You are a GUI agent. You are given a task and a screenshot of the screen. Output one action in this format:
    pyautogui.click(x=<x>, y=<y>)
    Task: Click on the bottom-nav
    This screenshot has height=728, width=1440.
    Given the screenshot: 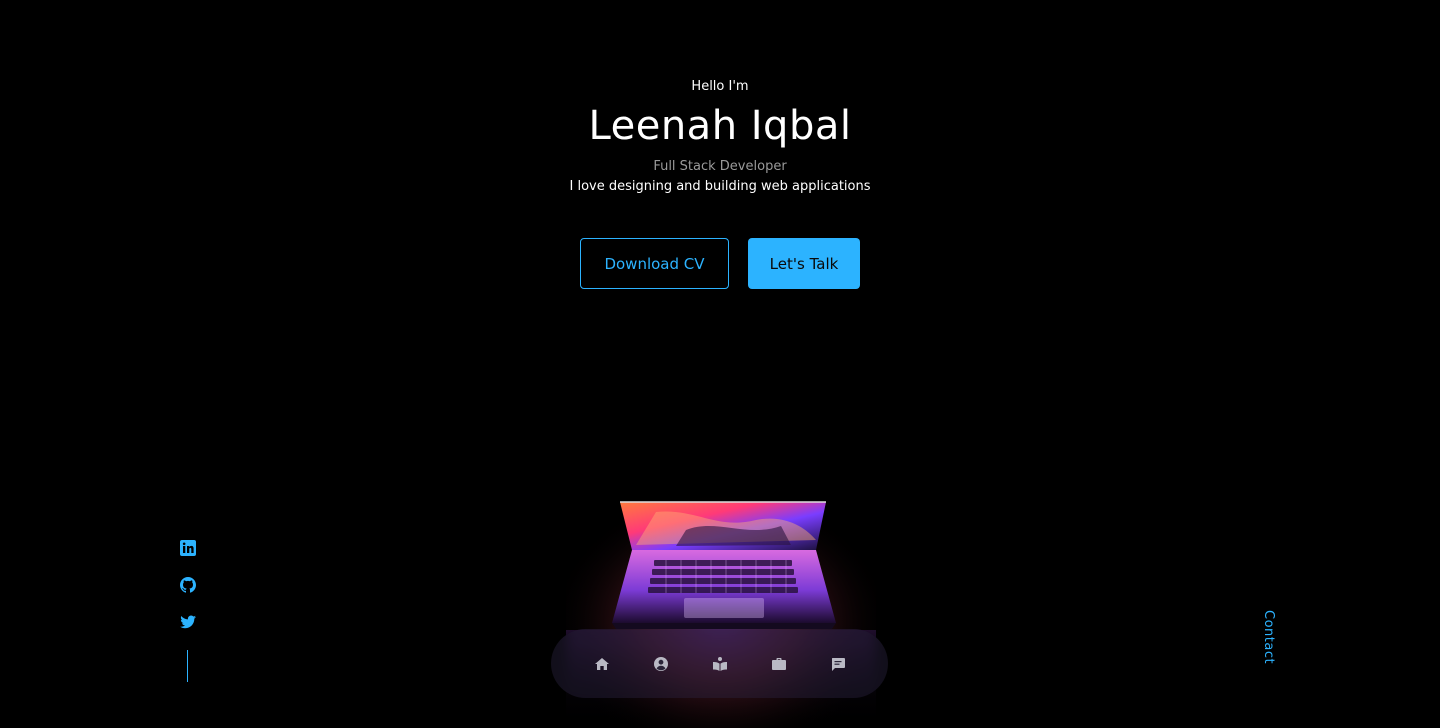 What is the action you would take?
    pyautogui.click(x=719, y=663)
    